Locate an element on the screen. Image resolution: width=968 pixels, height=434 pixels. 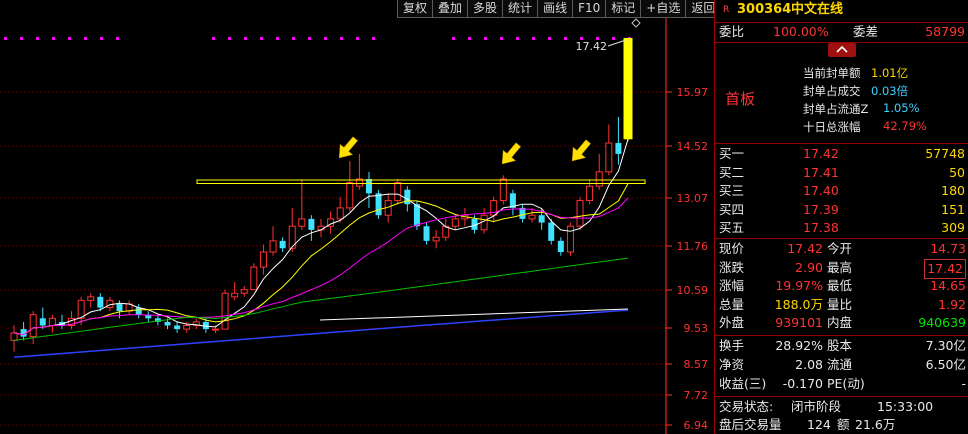
after-hours-volume: 124 is located at coordinates (819, 424).